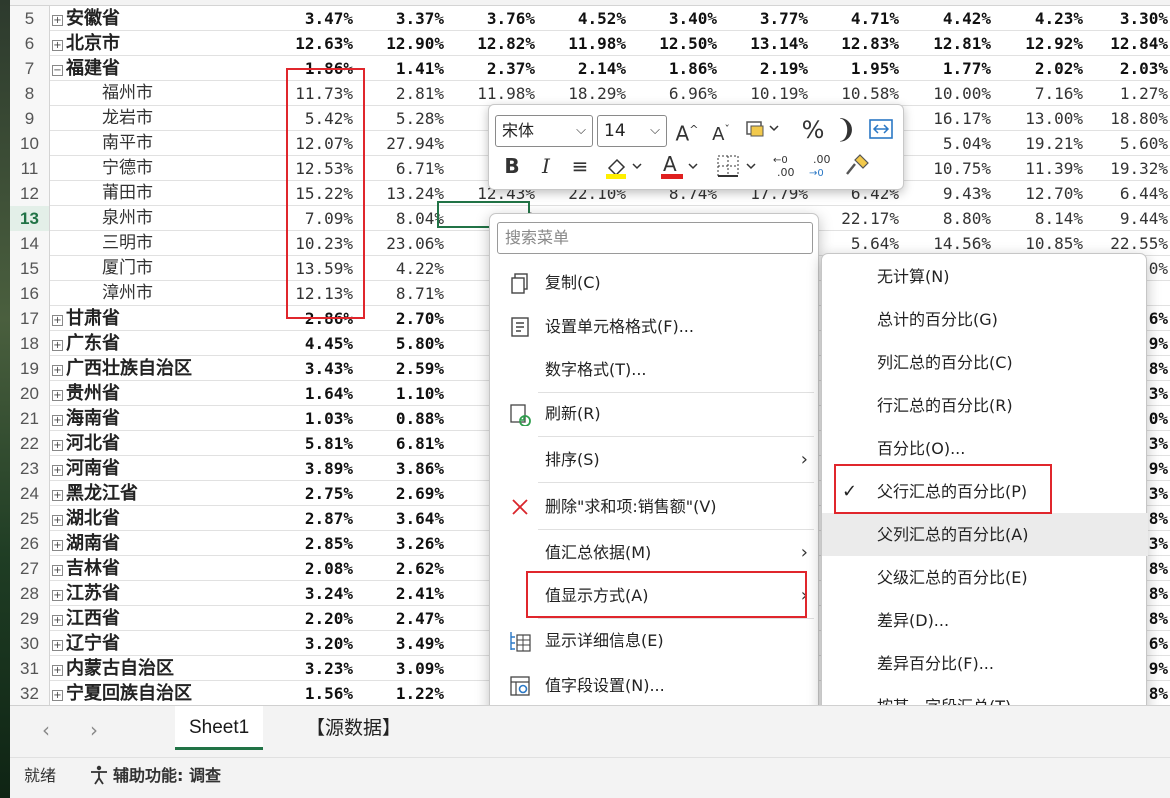  I want to click on value-cell: 2.37%, so click(492, 68).